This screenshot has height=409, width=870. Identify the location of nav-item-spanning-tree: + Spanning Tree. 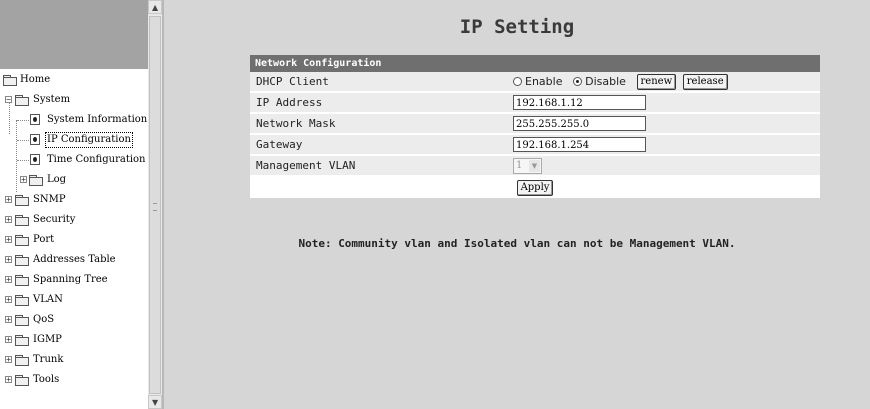
(74, 280).